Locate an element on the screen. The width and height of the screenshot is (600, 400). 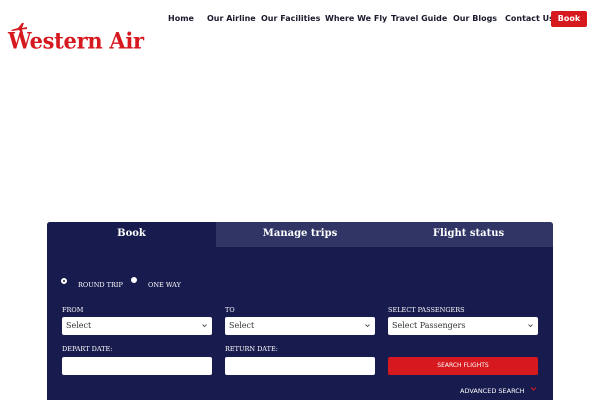
tab-manage-trips: Manage trips is located at coordinates (300, 234).